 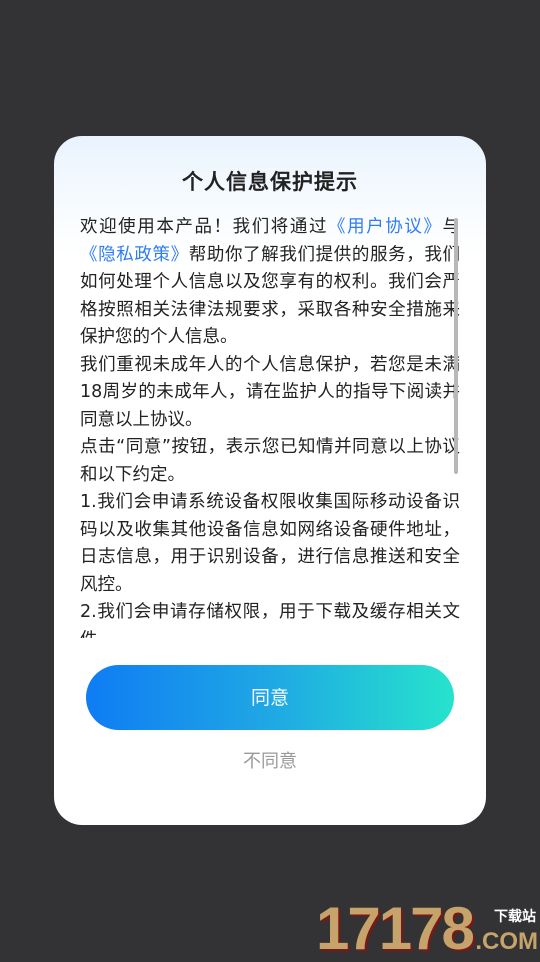 I want to click on watermark-number: 17178, so click(x=395, y=928).